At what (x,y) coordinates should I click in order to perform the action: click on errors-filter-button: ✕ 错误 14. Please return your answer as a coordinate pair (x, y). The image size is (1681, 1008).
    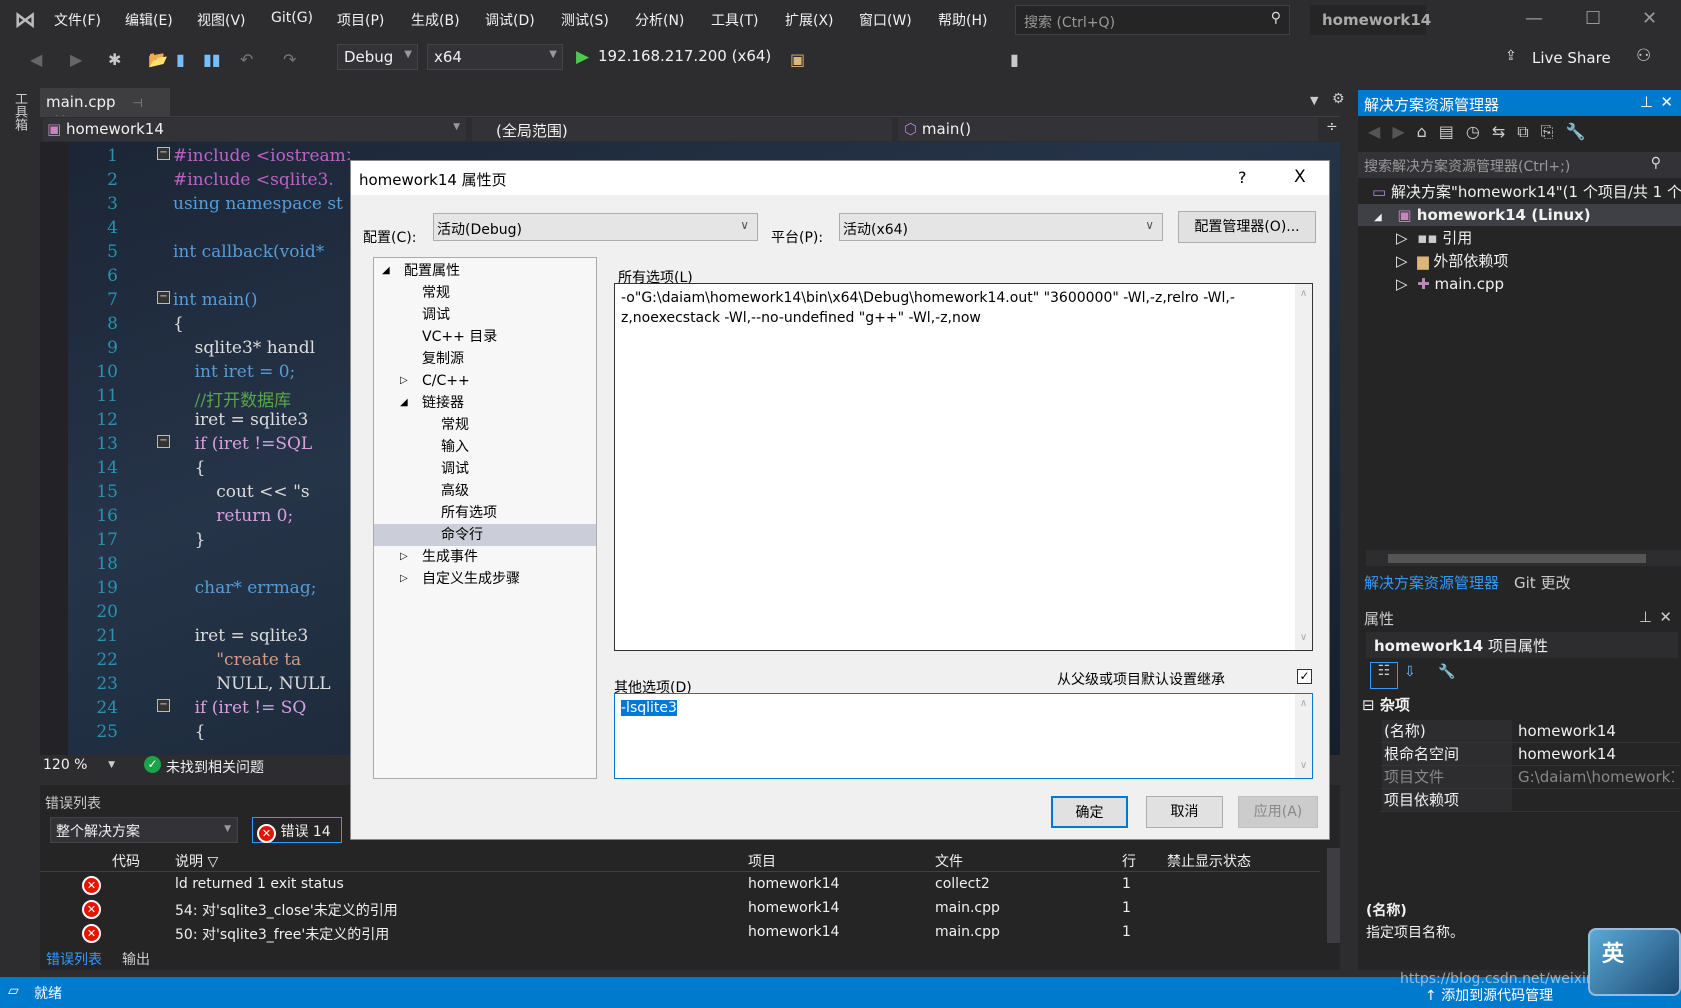
    Looking at the image, I should click on (297, 830).